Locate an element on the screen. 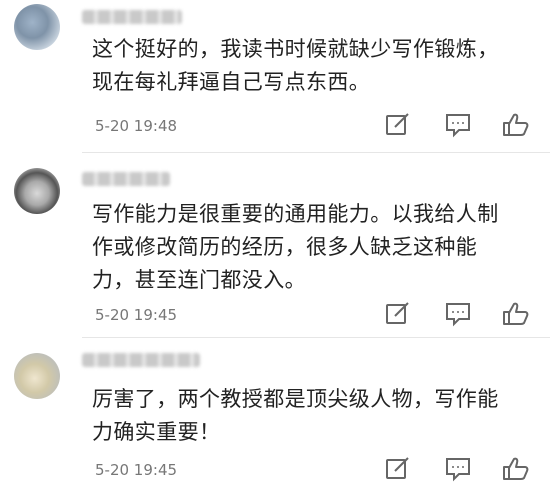  comment-text-line: 写作能力是很重要的通用能力。以我给人制 is located at coordinates (295, 214).